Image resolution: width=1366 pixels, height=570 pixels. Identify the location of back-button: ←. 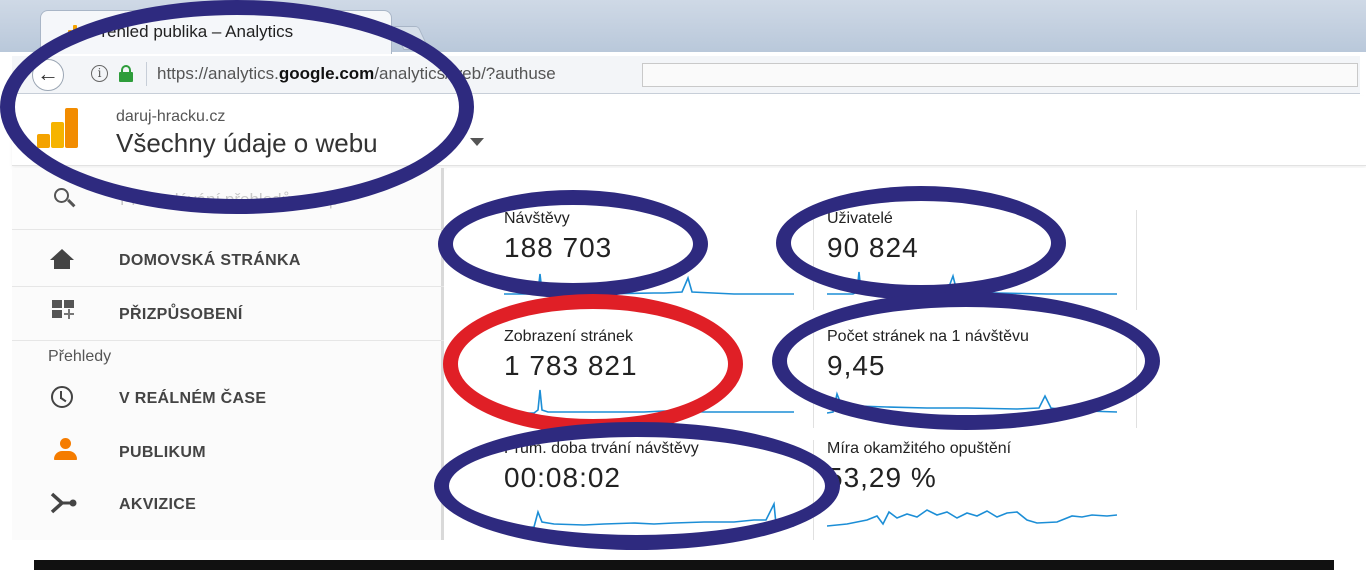
(48, 75).